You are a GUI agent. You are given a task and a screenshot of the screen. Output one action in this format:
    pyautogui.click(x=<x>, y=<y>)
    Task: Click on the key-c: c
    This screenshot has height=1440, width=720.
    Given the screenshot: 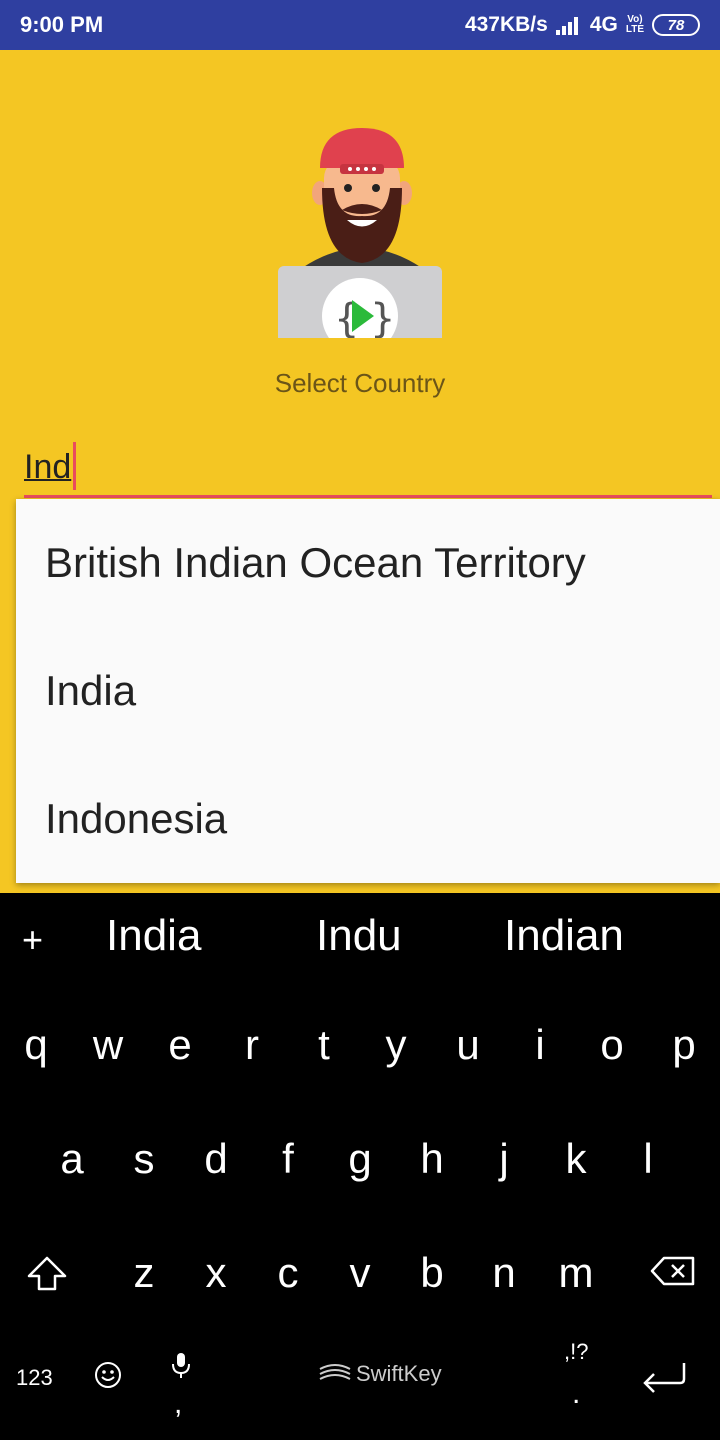 What is the action you would take?
    pyautogui.click(x=288, y=1273)
    